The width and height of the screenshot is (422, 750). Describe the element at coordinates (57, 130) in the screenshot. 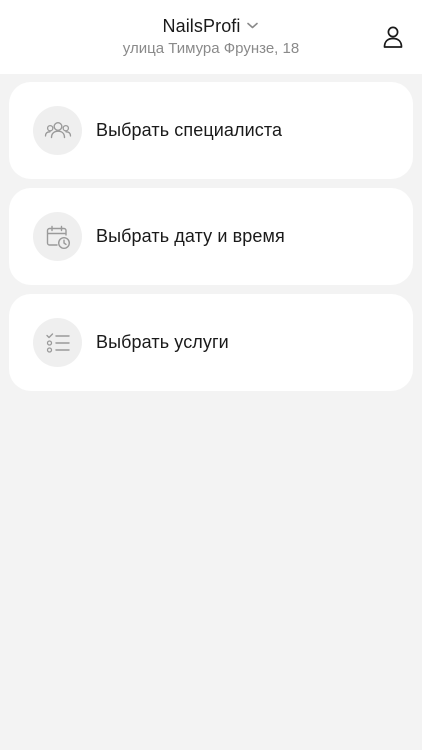

I see `users-icon` at that location.